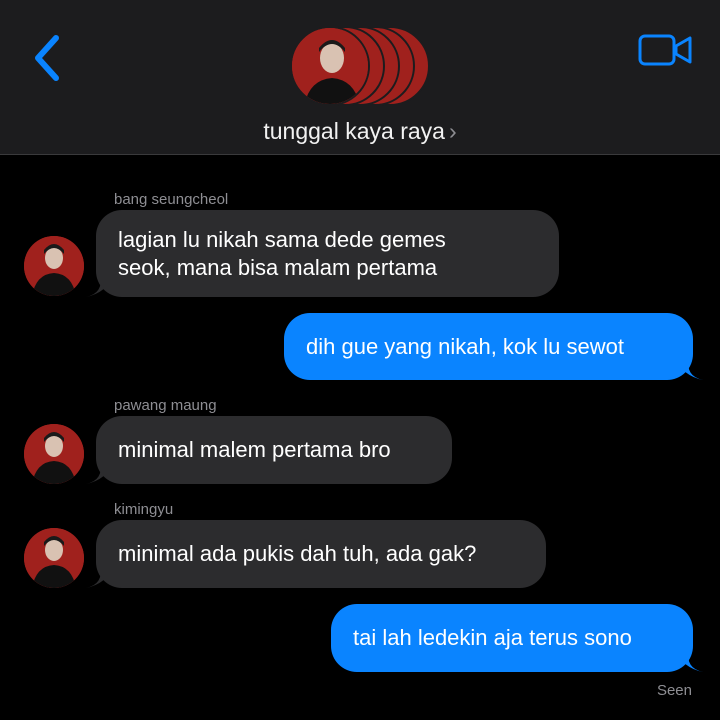 The height and width of the screenshot is (720, 720). What do you see at coordinates (492, 637) in the screenshot?
I see `message-text: tai lah ledekin aja terus sono` at bounding box center [492, 637].